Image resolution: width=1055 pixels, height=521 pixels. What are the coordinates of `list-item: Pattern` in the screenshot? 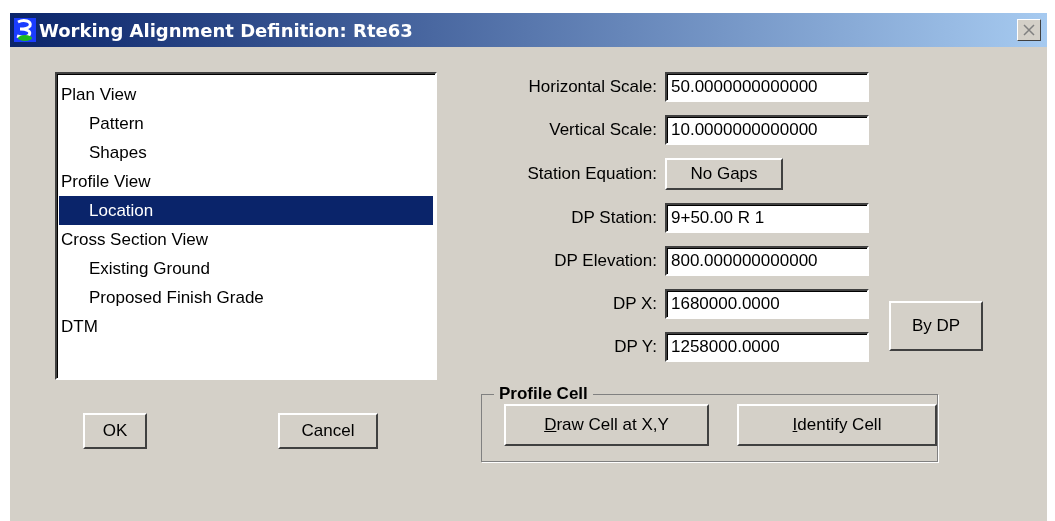 It's located at (246, 123).